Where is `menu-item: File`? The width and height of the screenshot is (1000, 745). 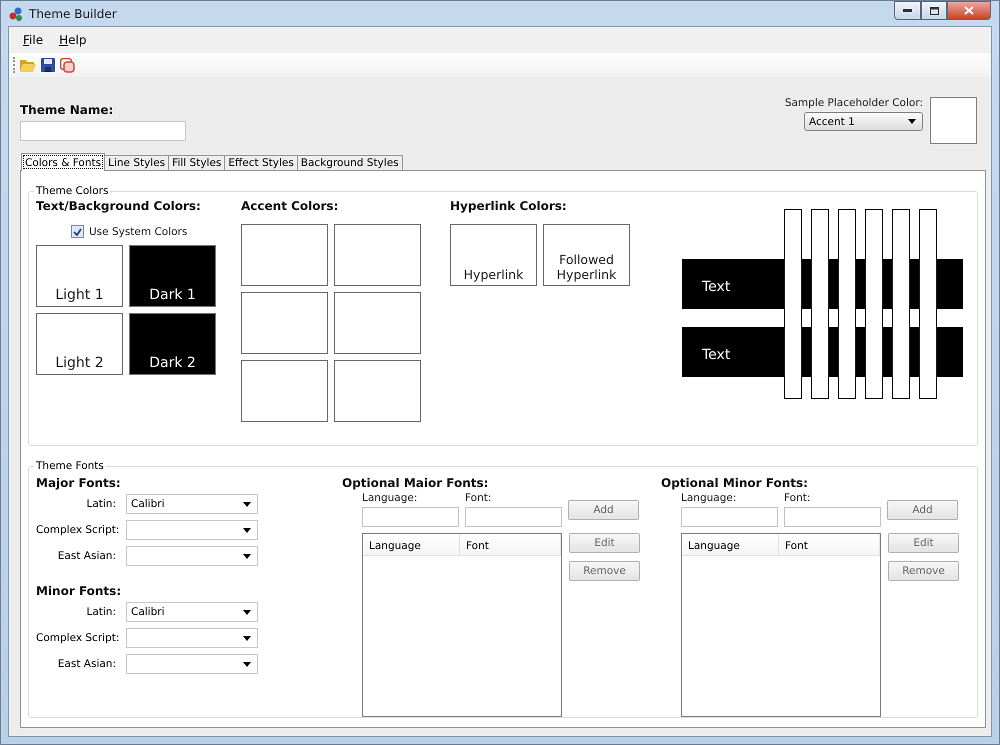
menu-item: File is located at coordinates (33, 40).